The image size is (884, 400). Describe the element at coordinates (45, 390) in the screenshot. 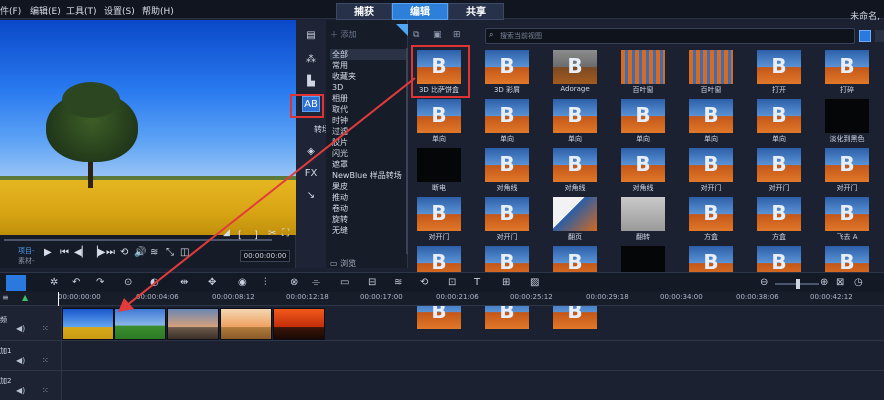

I see `overlay2-grid-icon: ⁙` at that location.